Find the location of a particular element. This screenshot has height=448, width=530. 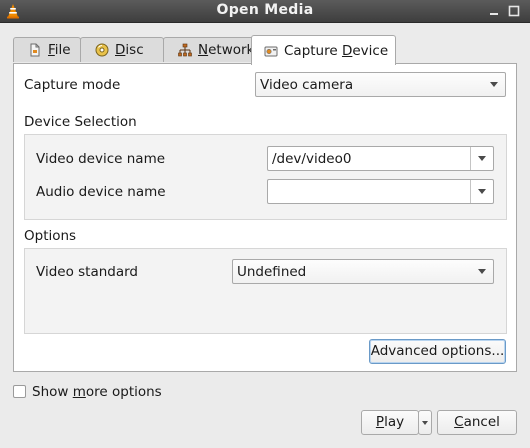

file-icon is located at coordinates (35, 50).